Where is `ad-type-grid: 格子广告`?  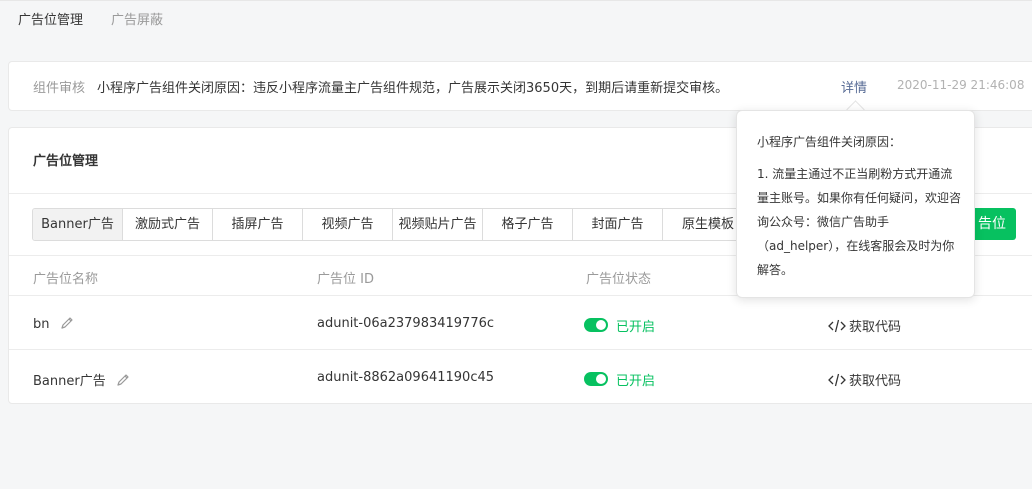 ad-type-grid: 格子广告 is located at coordinates (528, 224).